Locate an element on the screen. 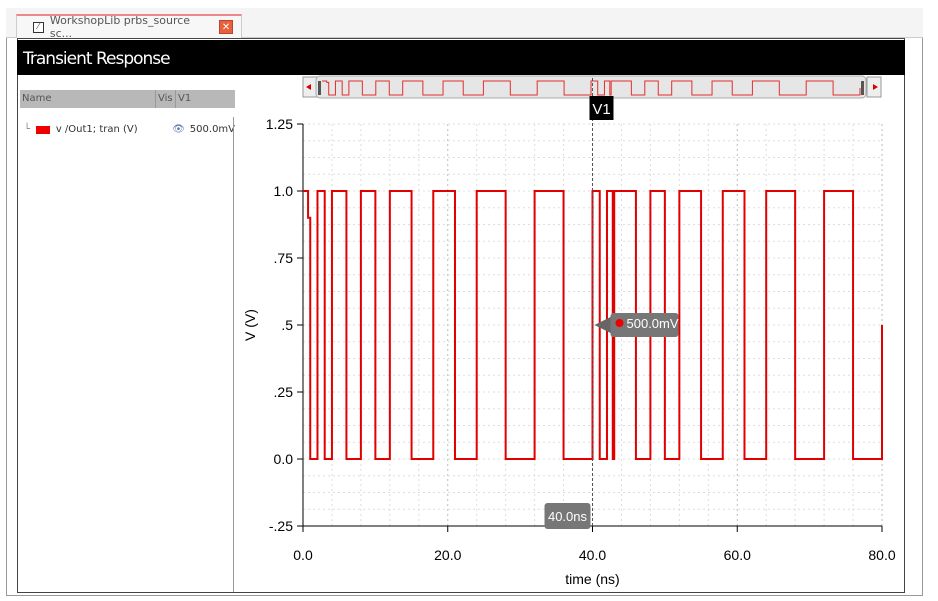 Image resolution: width=938 pixels, height=601 pixels. y-tick-label: .25 is located at coordinates (284, 392).